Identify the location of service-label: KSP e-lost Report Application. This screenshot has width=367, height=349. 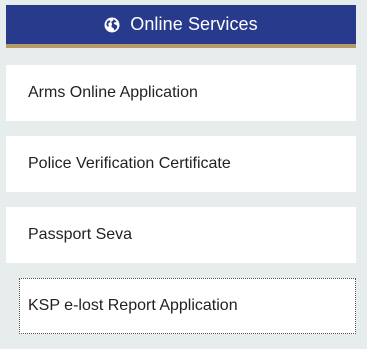
(133, 305).